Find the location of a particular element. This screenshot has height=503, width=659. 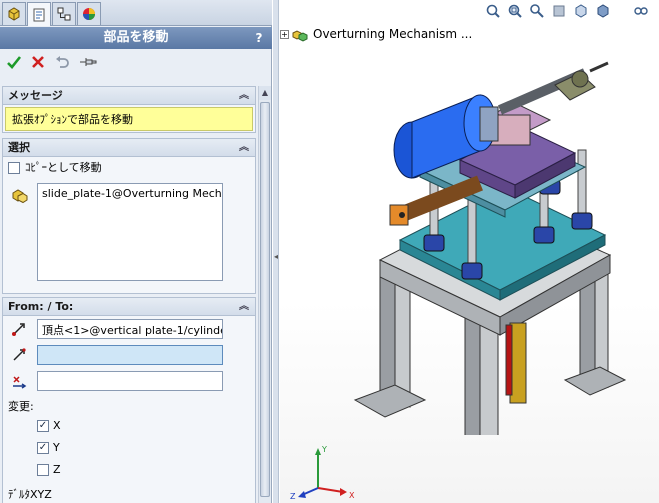

pushpin-icon is located at coordinates (88, 62).